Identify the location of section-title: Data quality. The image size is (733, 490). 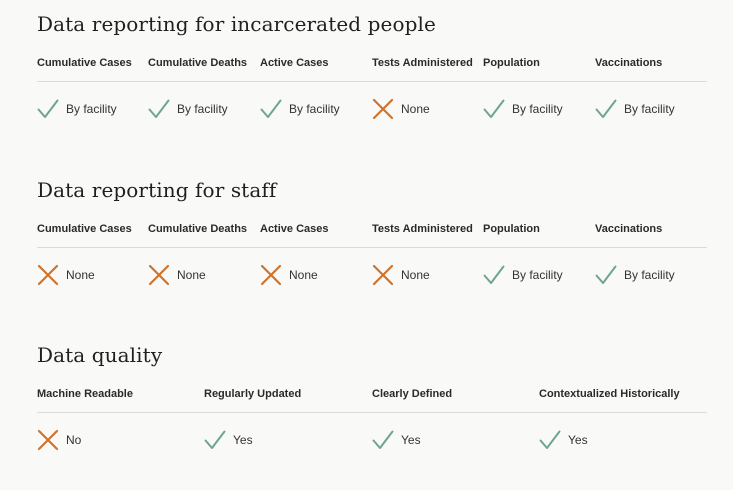
(100, 355).